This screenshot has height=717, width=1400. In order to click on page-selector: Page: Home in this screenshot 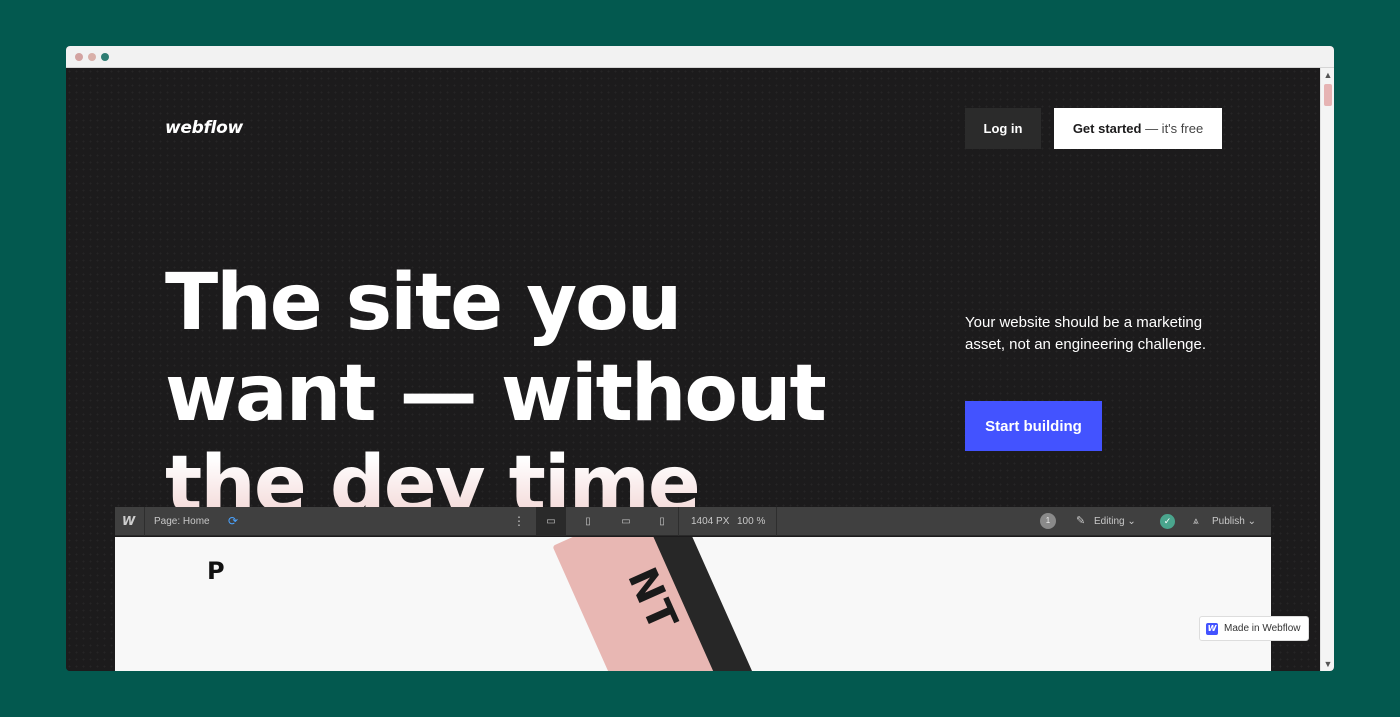, I will do `click(182, 521)`.